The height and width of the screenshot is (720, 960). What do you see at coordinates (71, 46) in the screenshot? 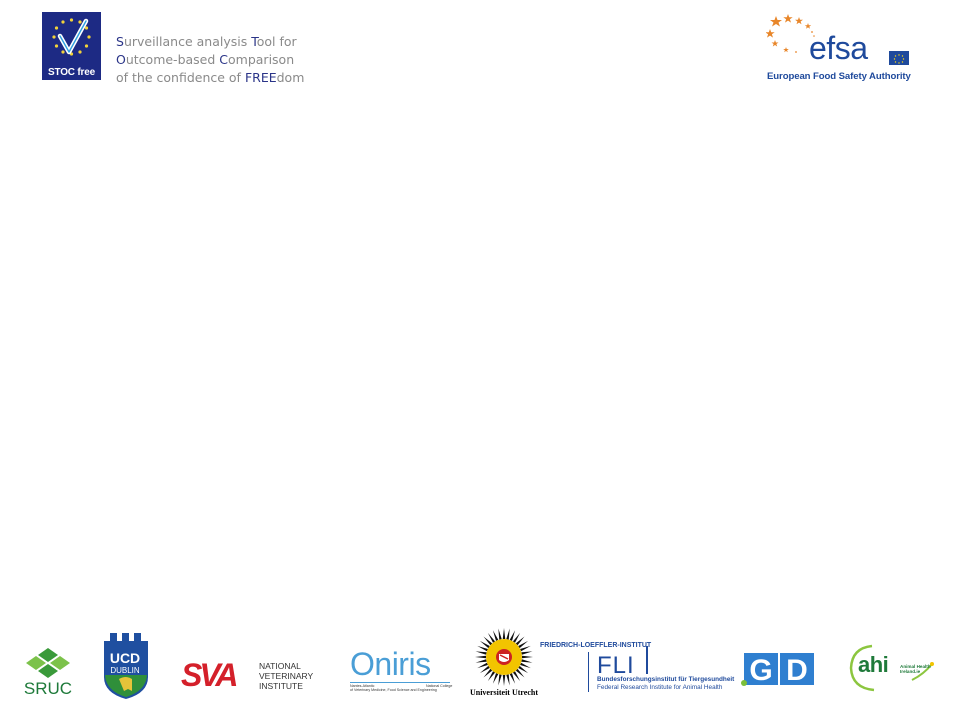
I see `stoc-free-logo: STOC free` at bounding box center [71, 46].